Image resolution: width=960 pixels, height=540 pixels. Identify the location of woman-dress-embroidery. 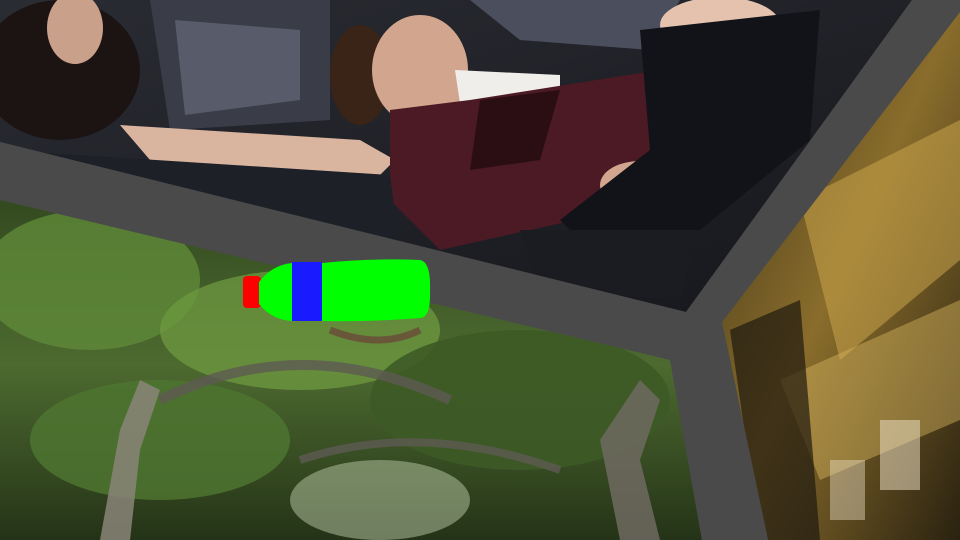
(237, 67).